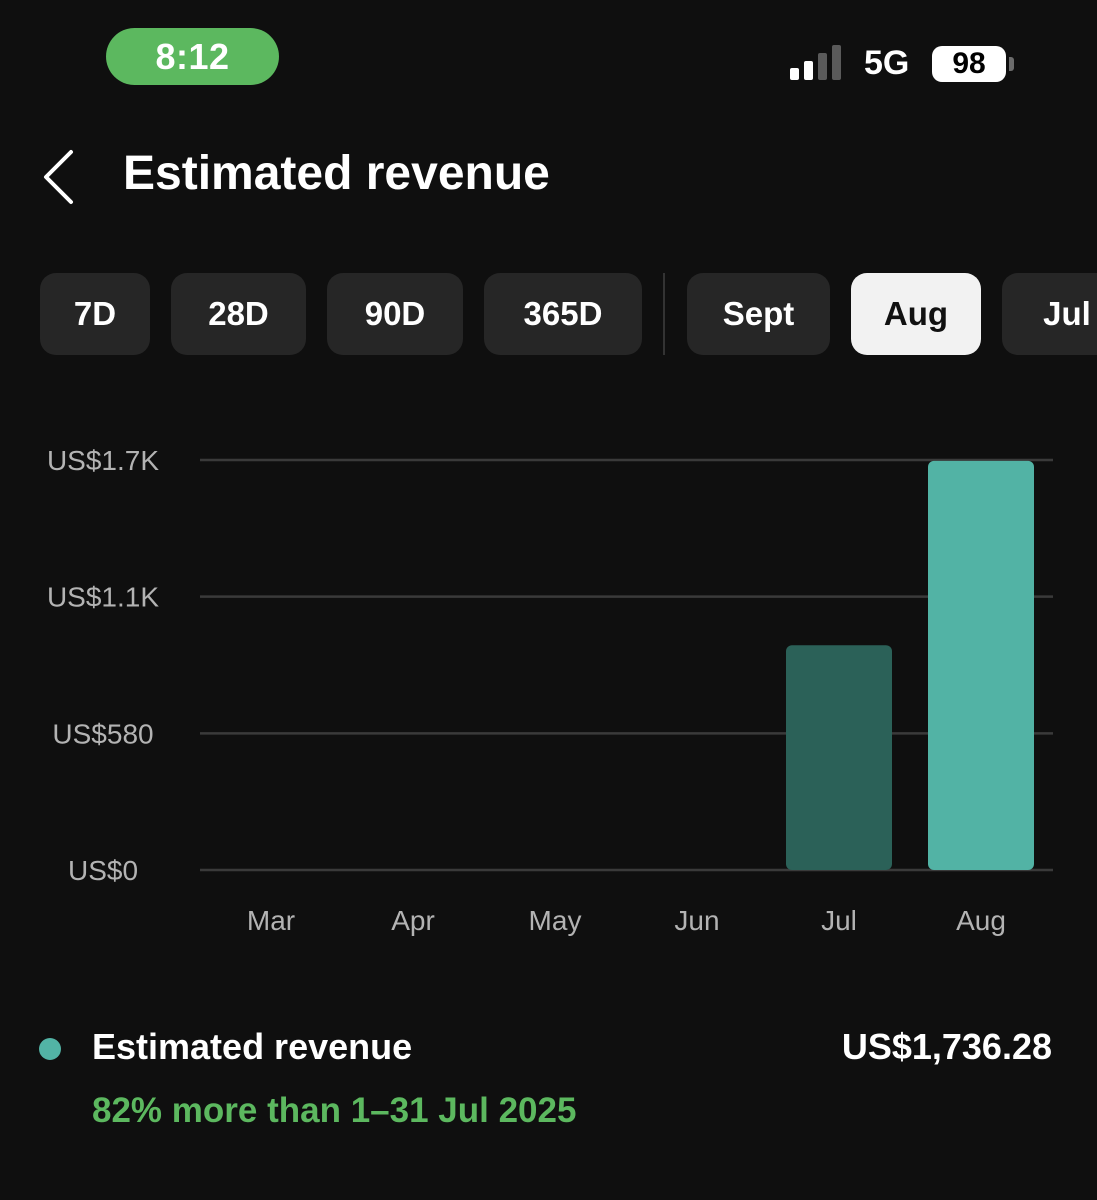 Image resolution: width=1097 pixels, height=1200 pixels. I want to click on page-title: Estimated revenue, so click(336, 173).